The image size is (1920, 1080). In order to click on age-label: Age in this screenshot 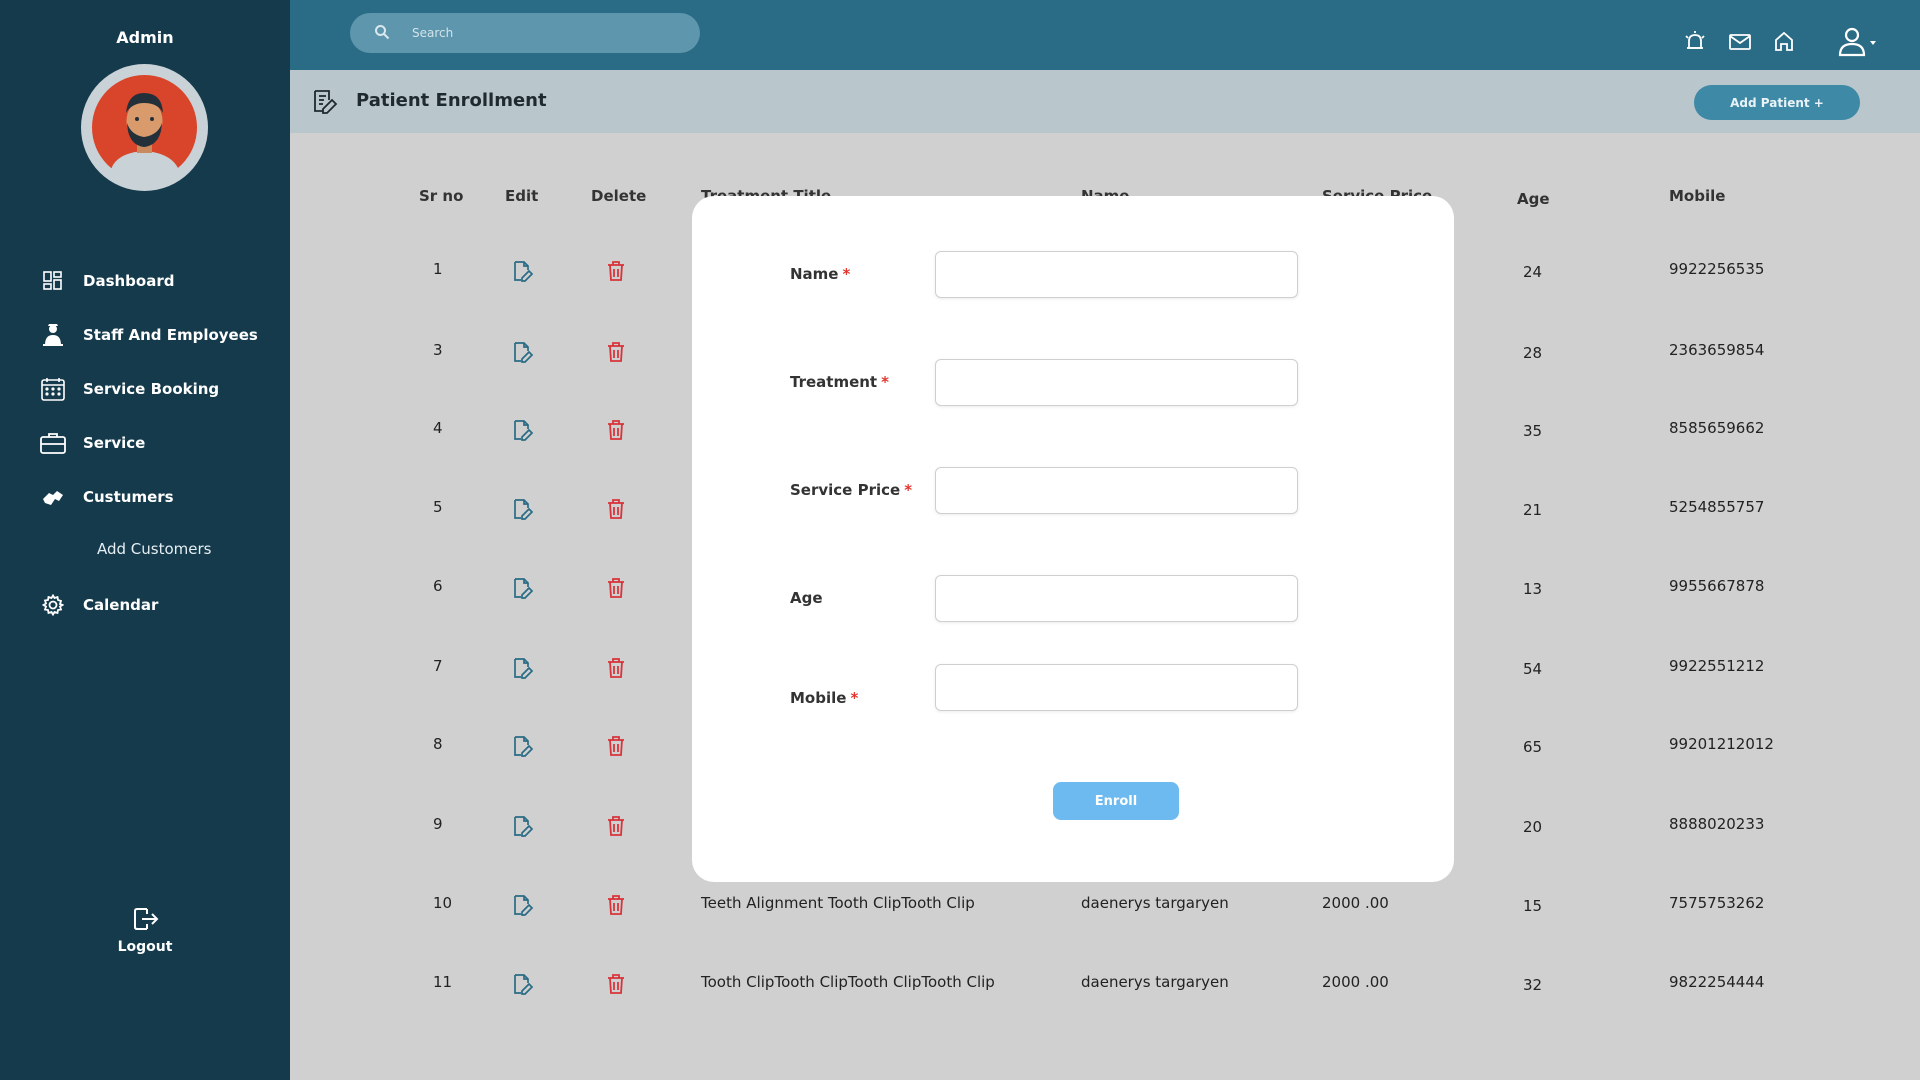, I will do `click(806, 598)`.